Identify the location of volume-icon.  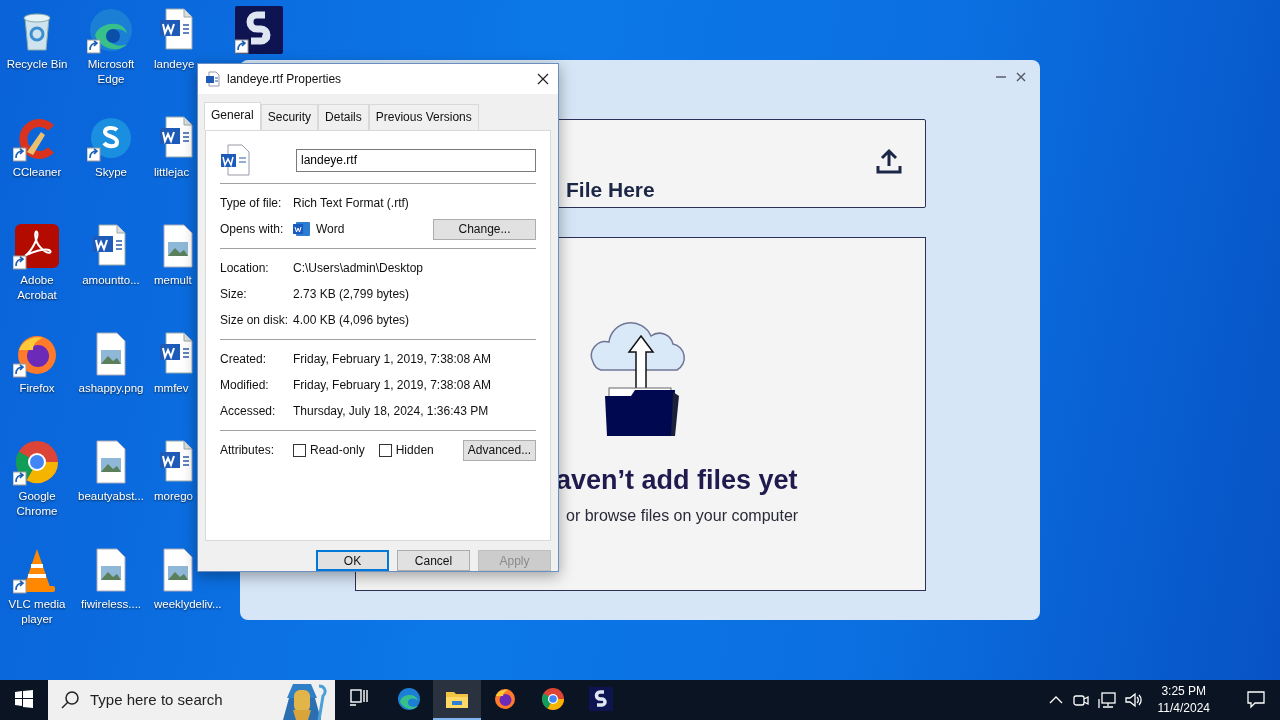
(1133, 700).